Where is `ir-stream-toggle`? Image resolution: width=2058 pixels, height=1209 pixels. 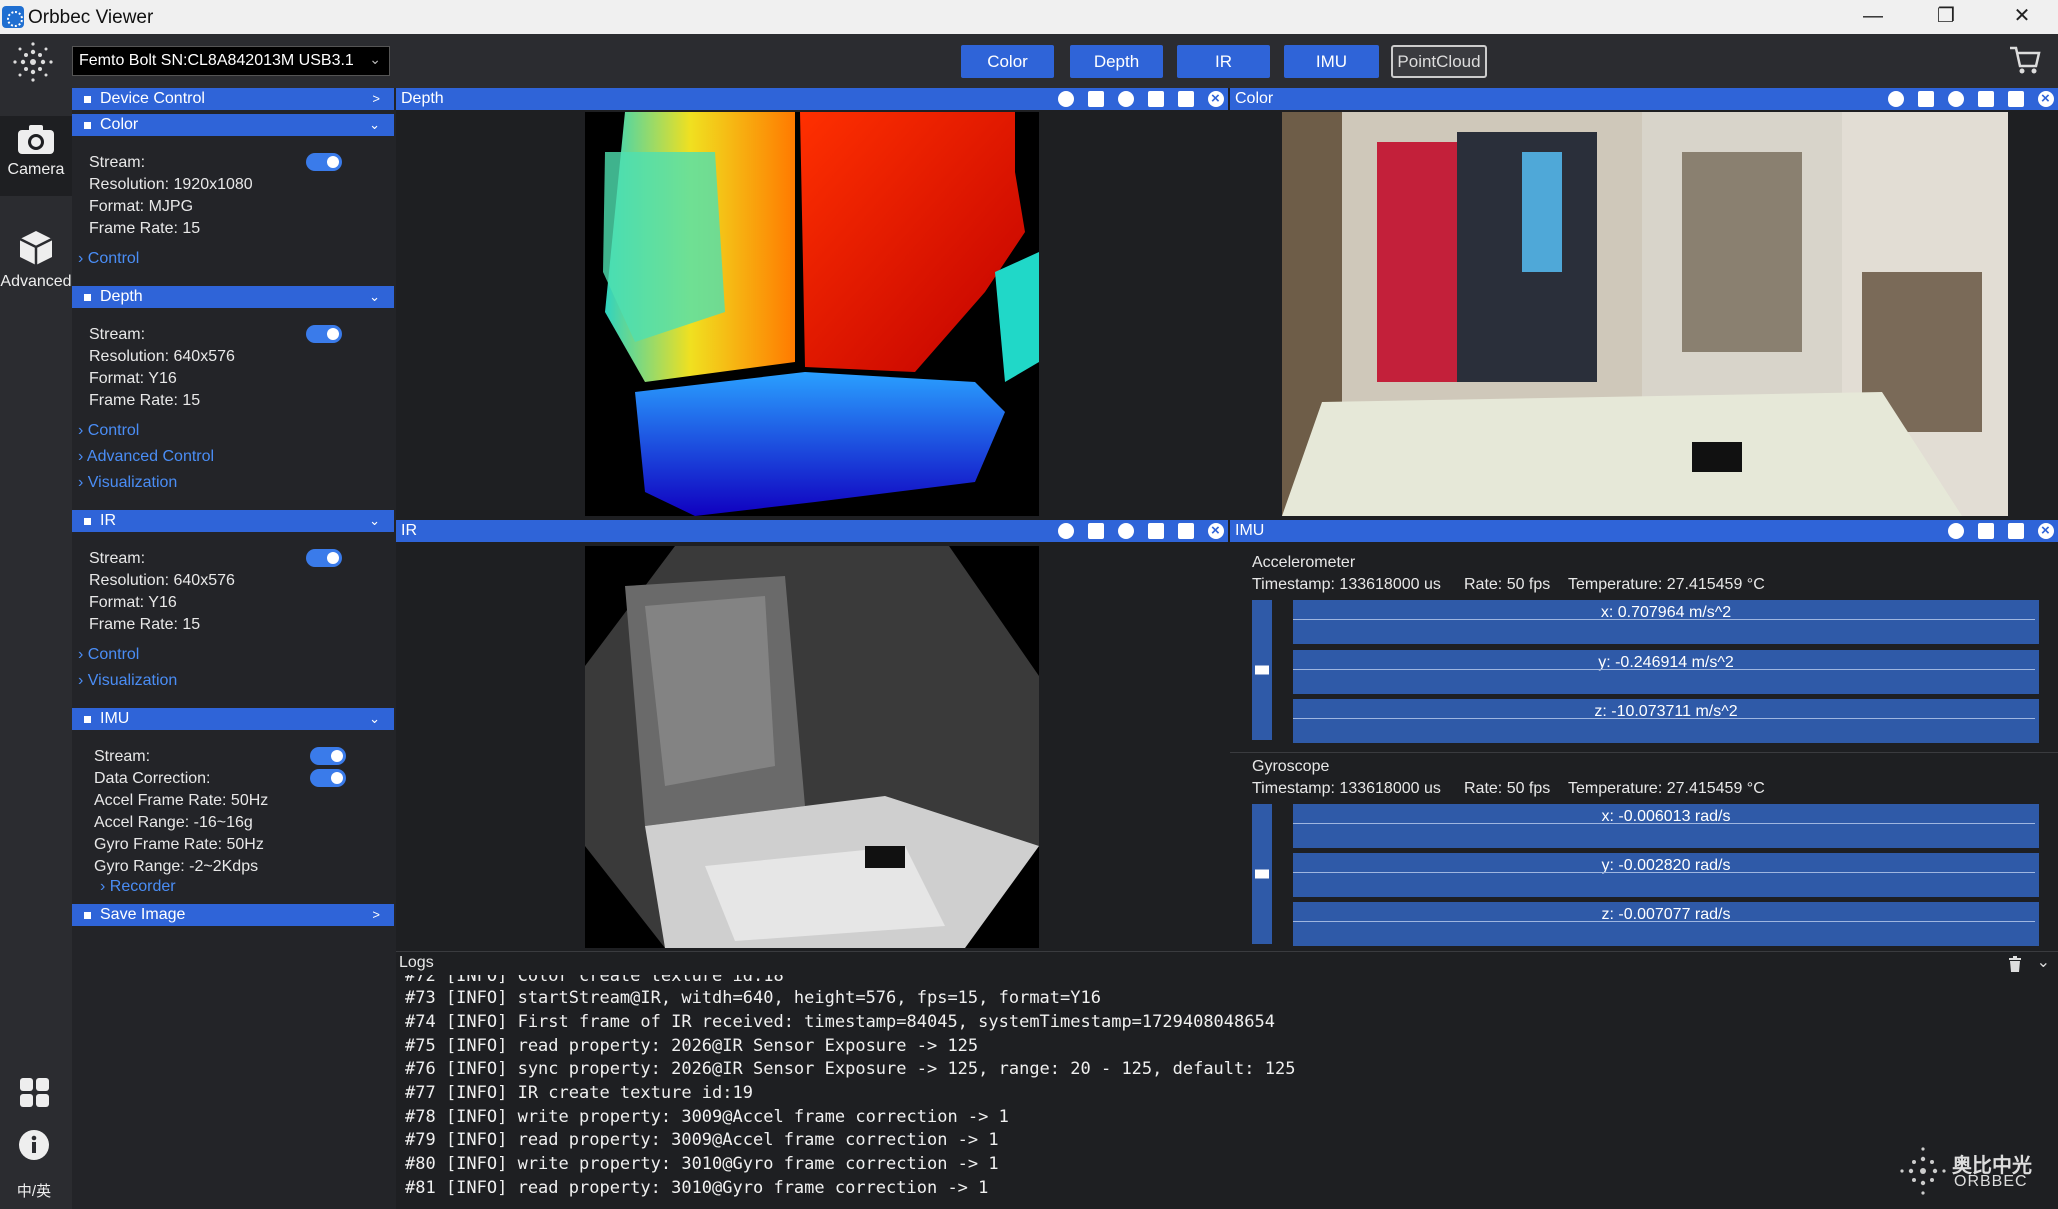 ir-stream-toggle is located at coordinates (324, 558).